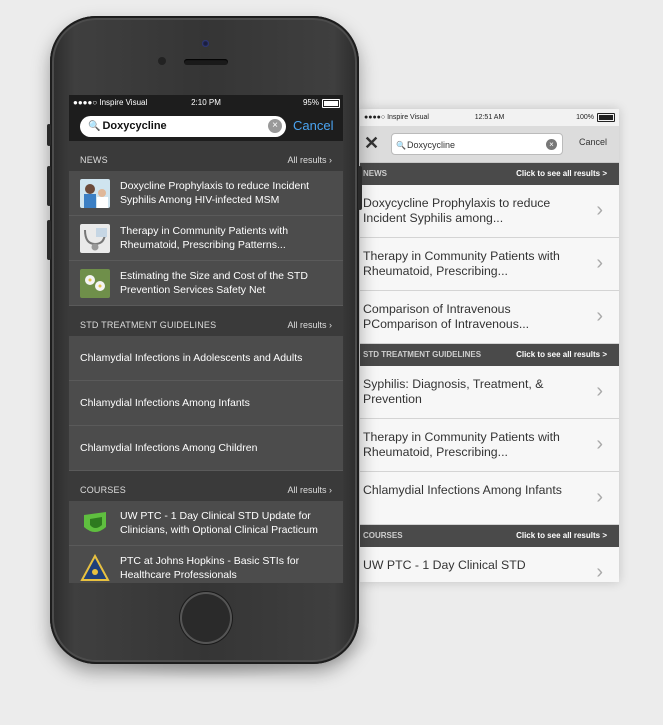  I want to click on old-section-title: COURSES, so click(383, 535).